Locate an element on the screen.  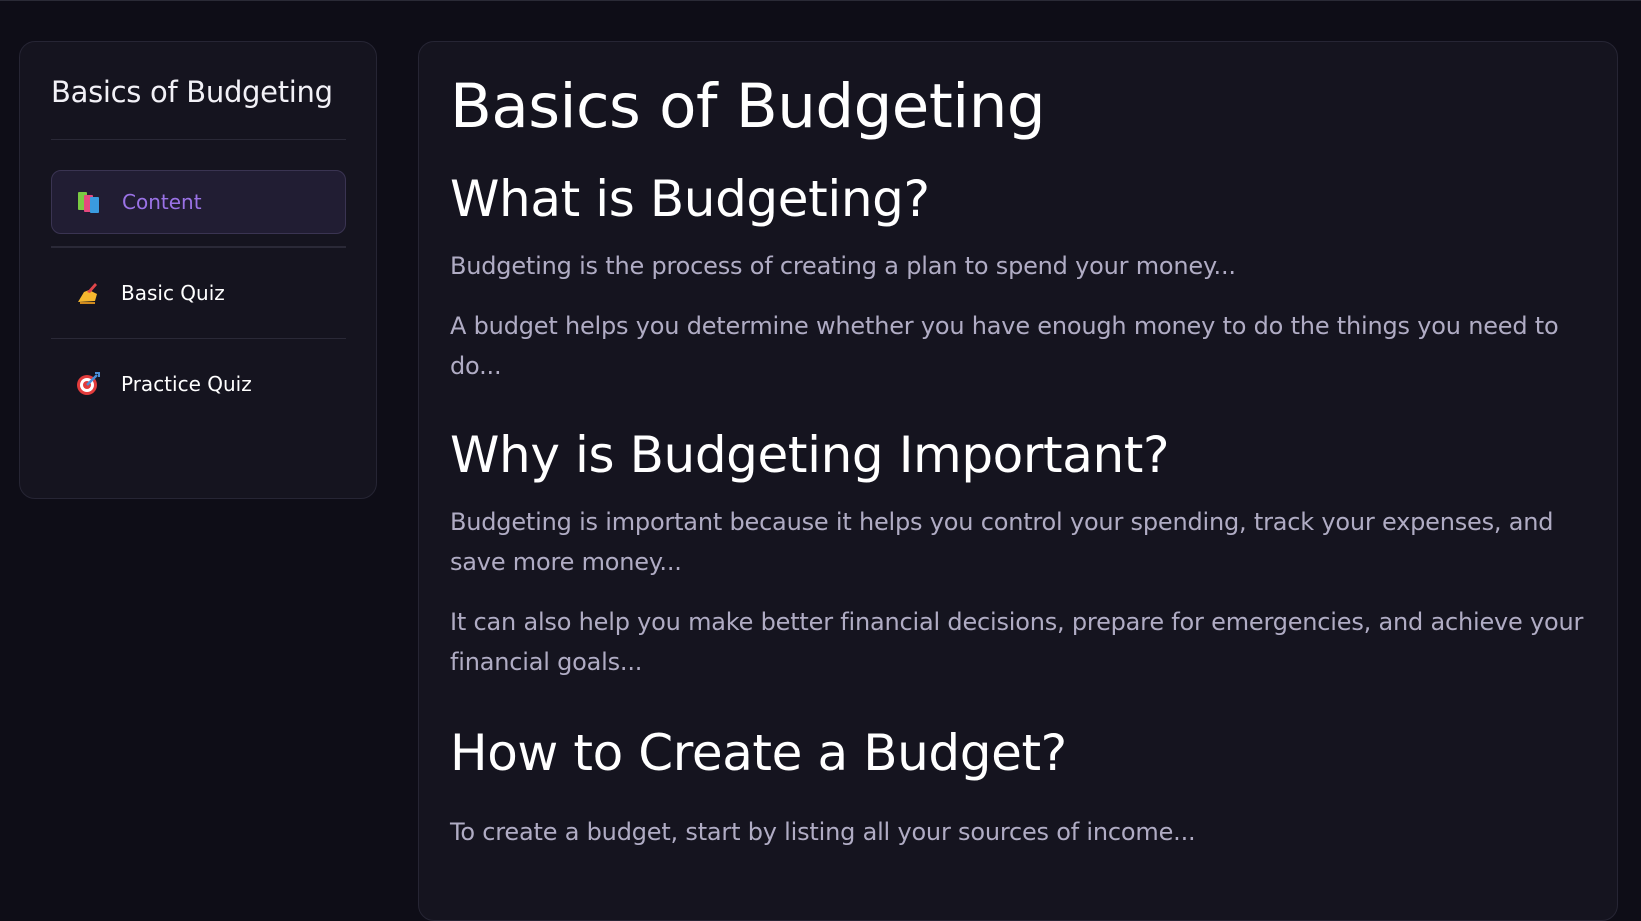
section-heading: How to Create a Budget? is located at coordinates (758, 753).